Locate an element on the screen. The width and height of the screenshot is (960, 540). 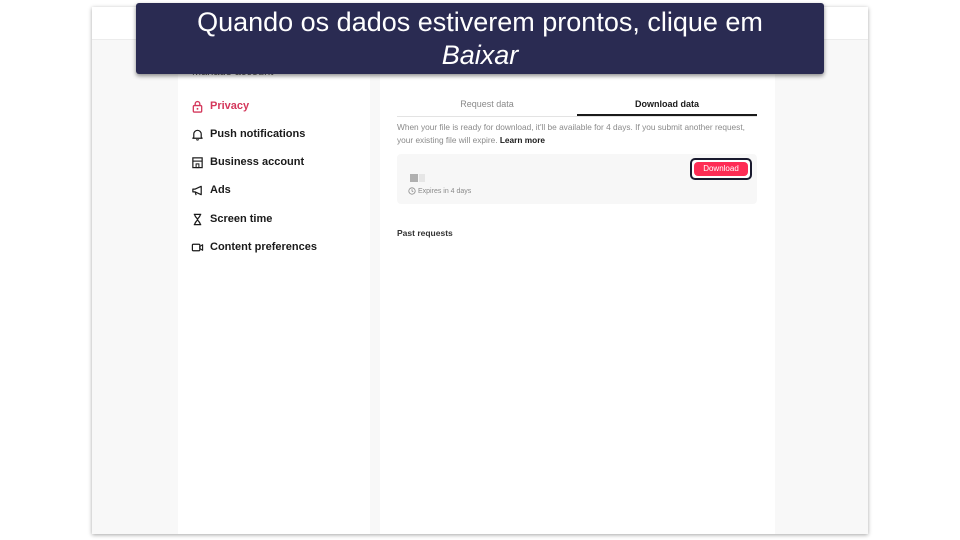
sidebar-item-push-notifications: Push notifications is located at coordinates (248, 134).